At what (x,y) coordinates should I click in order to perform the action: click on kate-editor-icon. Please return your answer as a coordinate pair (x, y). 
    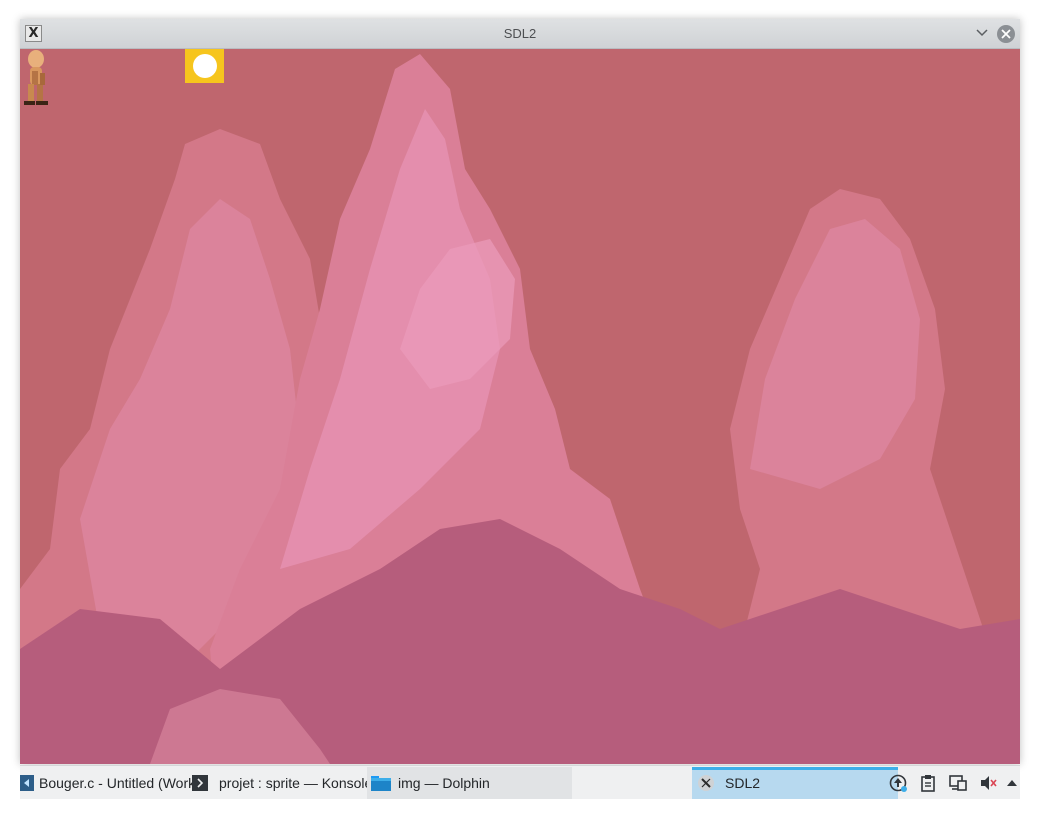
    Looking at the image, I should click on (27, 783).